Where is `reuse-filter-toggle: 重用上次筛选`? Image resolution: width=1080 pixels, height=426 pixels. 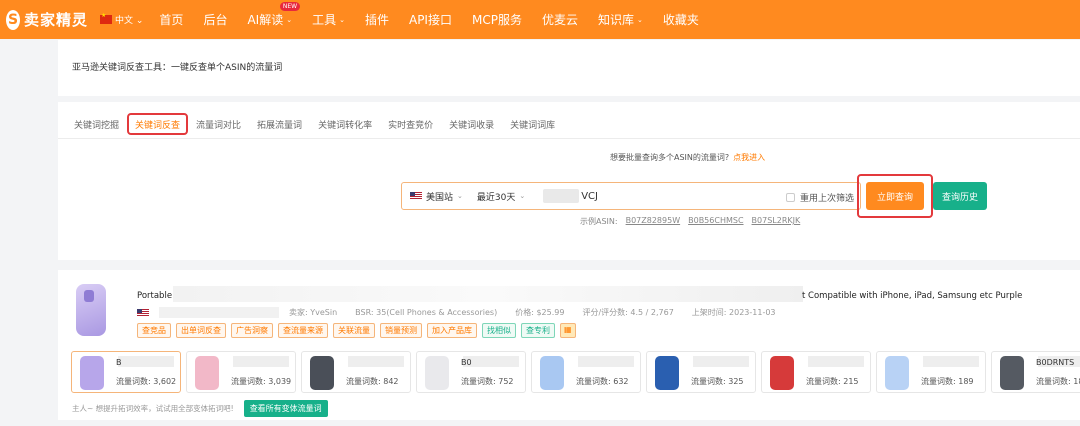 reuse-filter-toggle: 重用上次筛选 is located at coordinates (820, 197).